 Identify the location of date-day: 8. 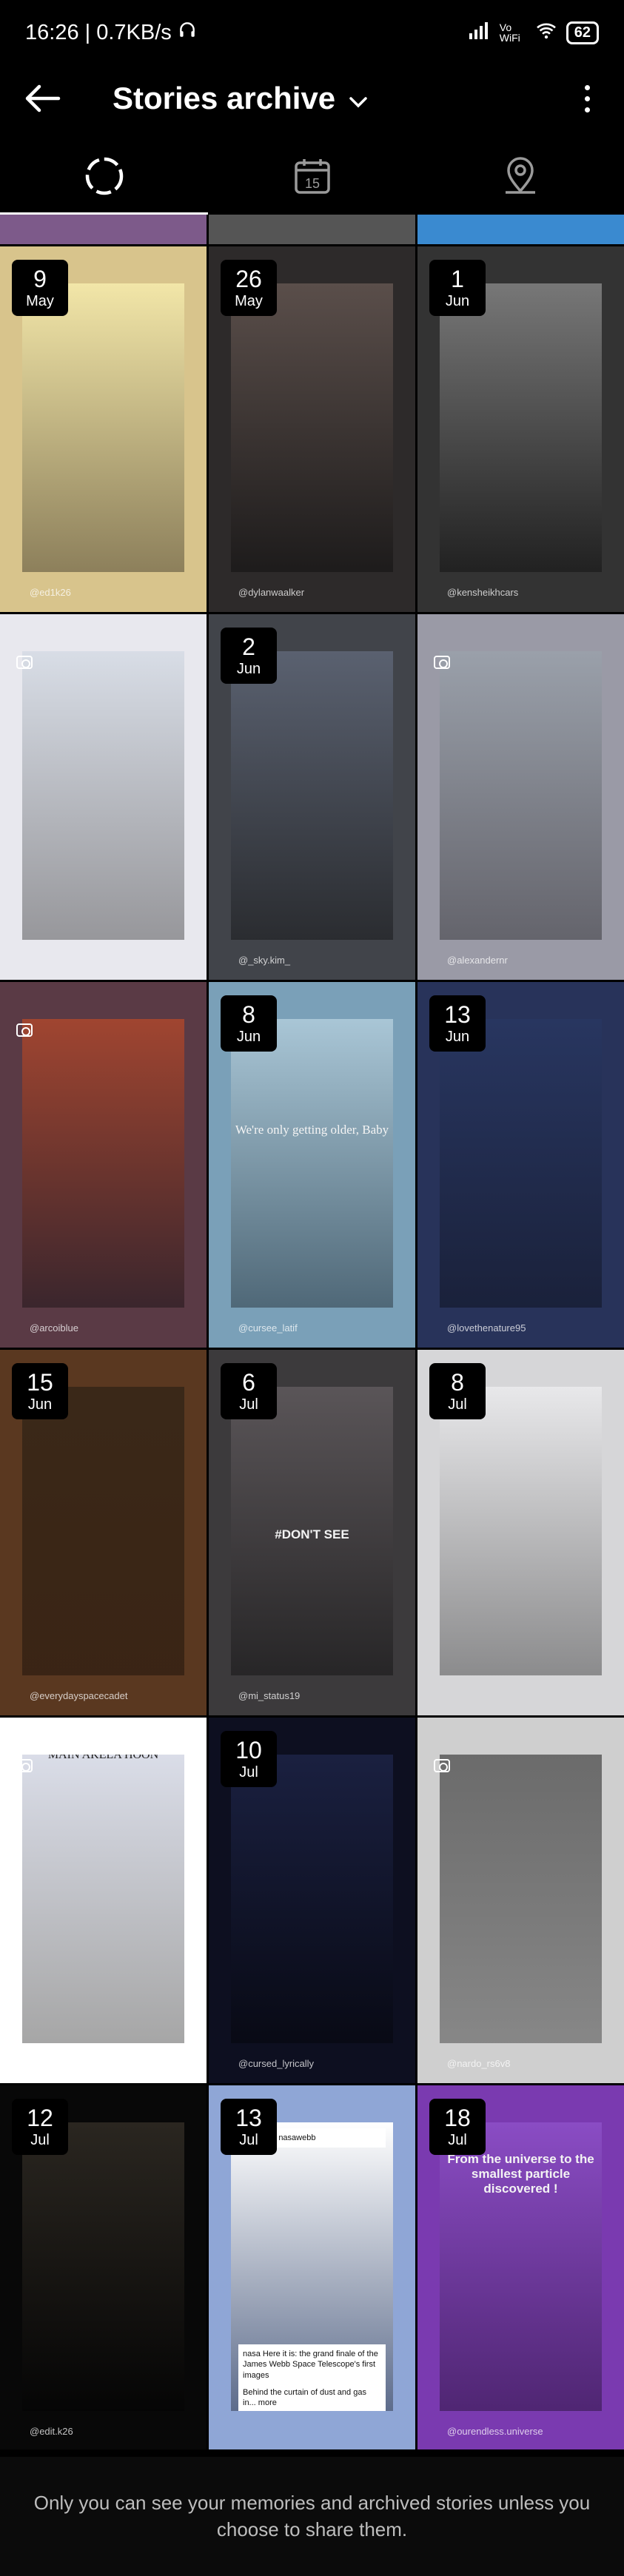
(248, 1014).